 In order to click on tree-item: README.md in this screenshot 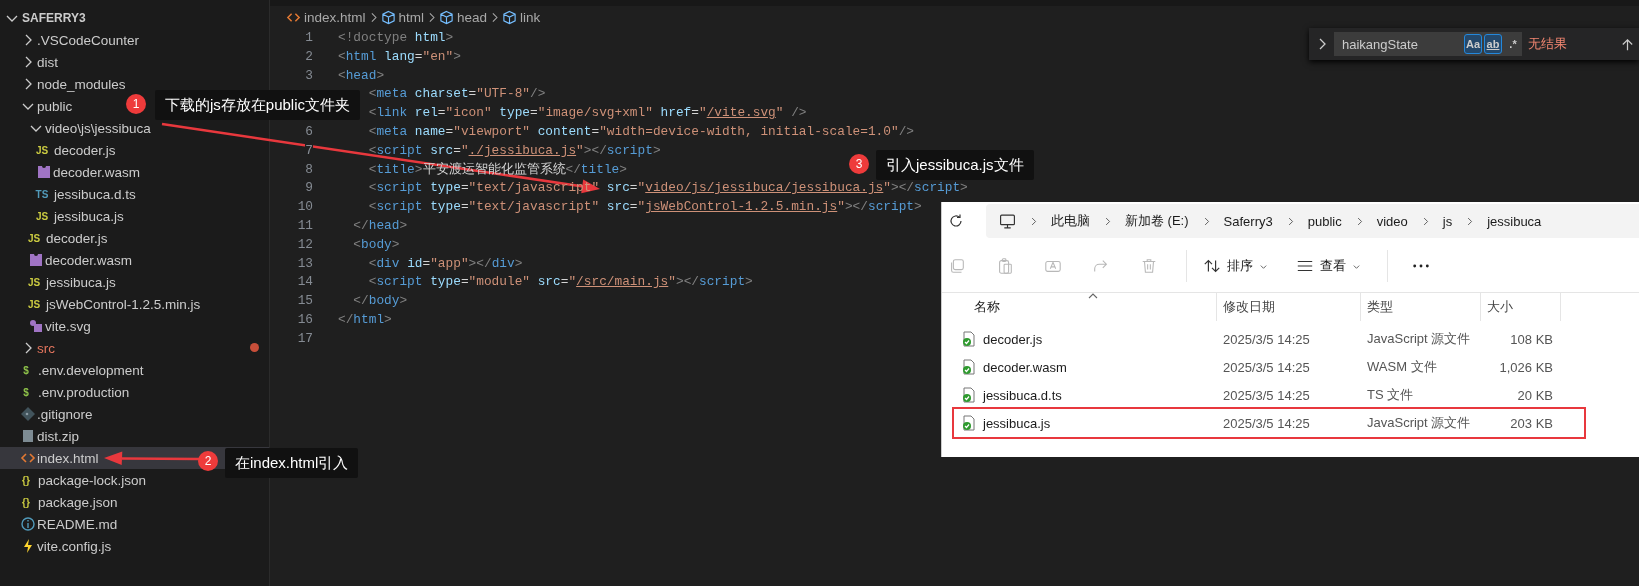, I will do `click(134, 524)`.